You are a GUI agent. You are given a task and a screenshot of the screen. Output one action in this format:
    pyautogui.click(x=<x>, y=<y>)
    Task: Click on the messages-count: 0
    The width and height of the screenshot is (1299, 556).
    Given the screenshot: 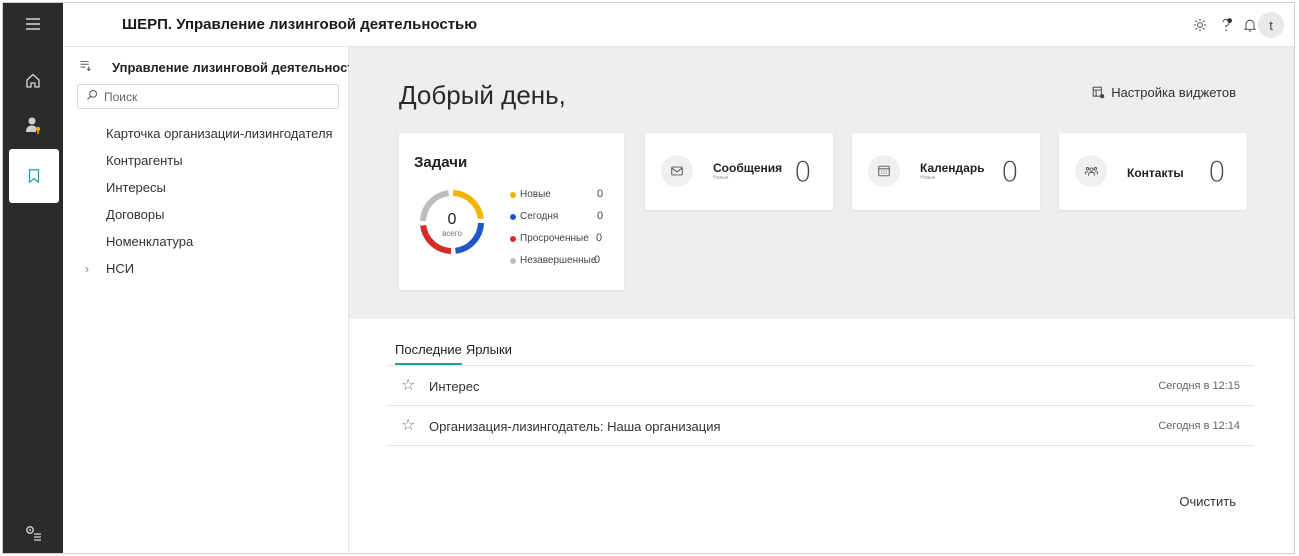 What is the action you would take?
    pyautogui.click(x=803, y=171)
    